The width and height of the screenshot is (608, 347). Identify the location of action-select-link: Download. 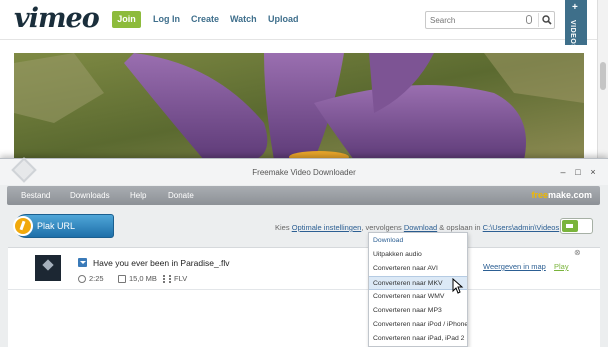
(420, 227).